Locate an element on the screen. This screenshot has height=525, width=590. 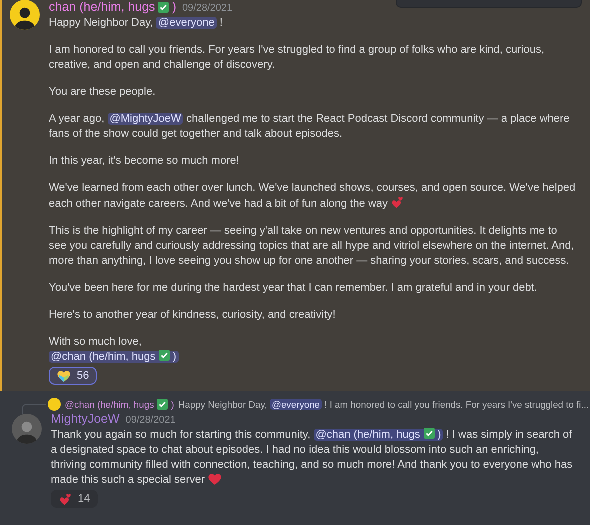
author-name: MightyJoeW is located at coordinates (85, 419).